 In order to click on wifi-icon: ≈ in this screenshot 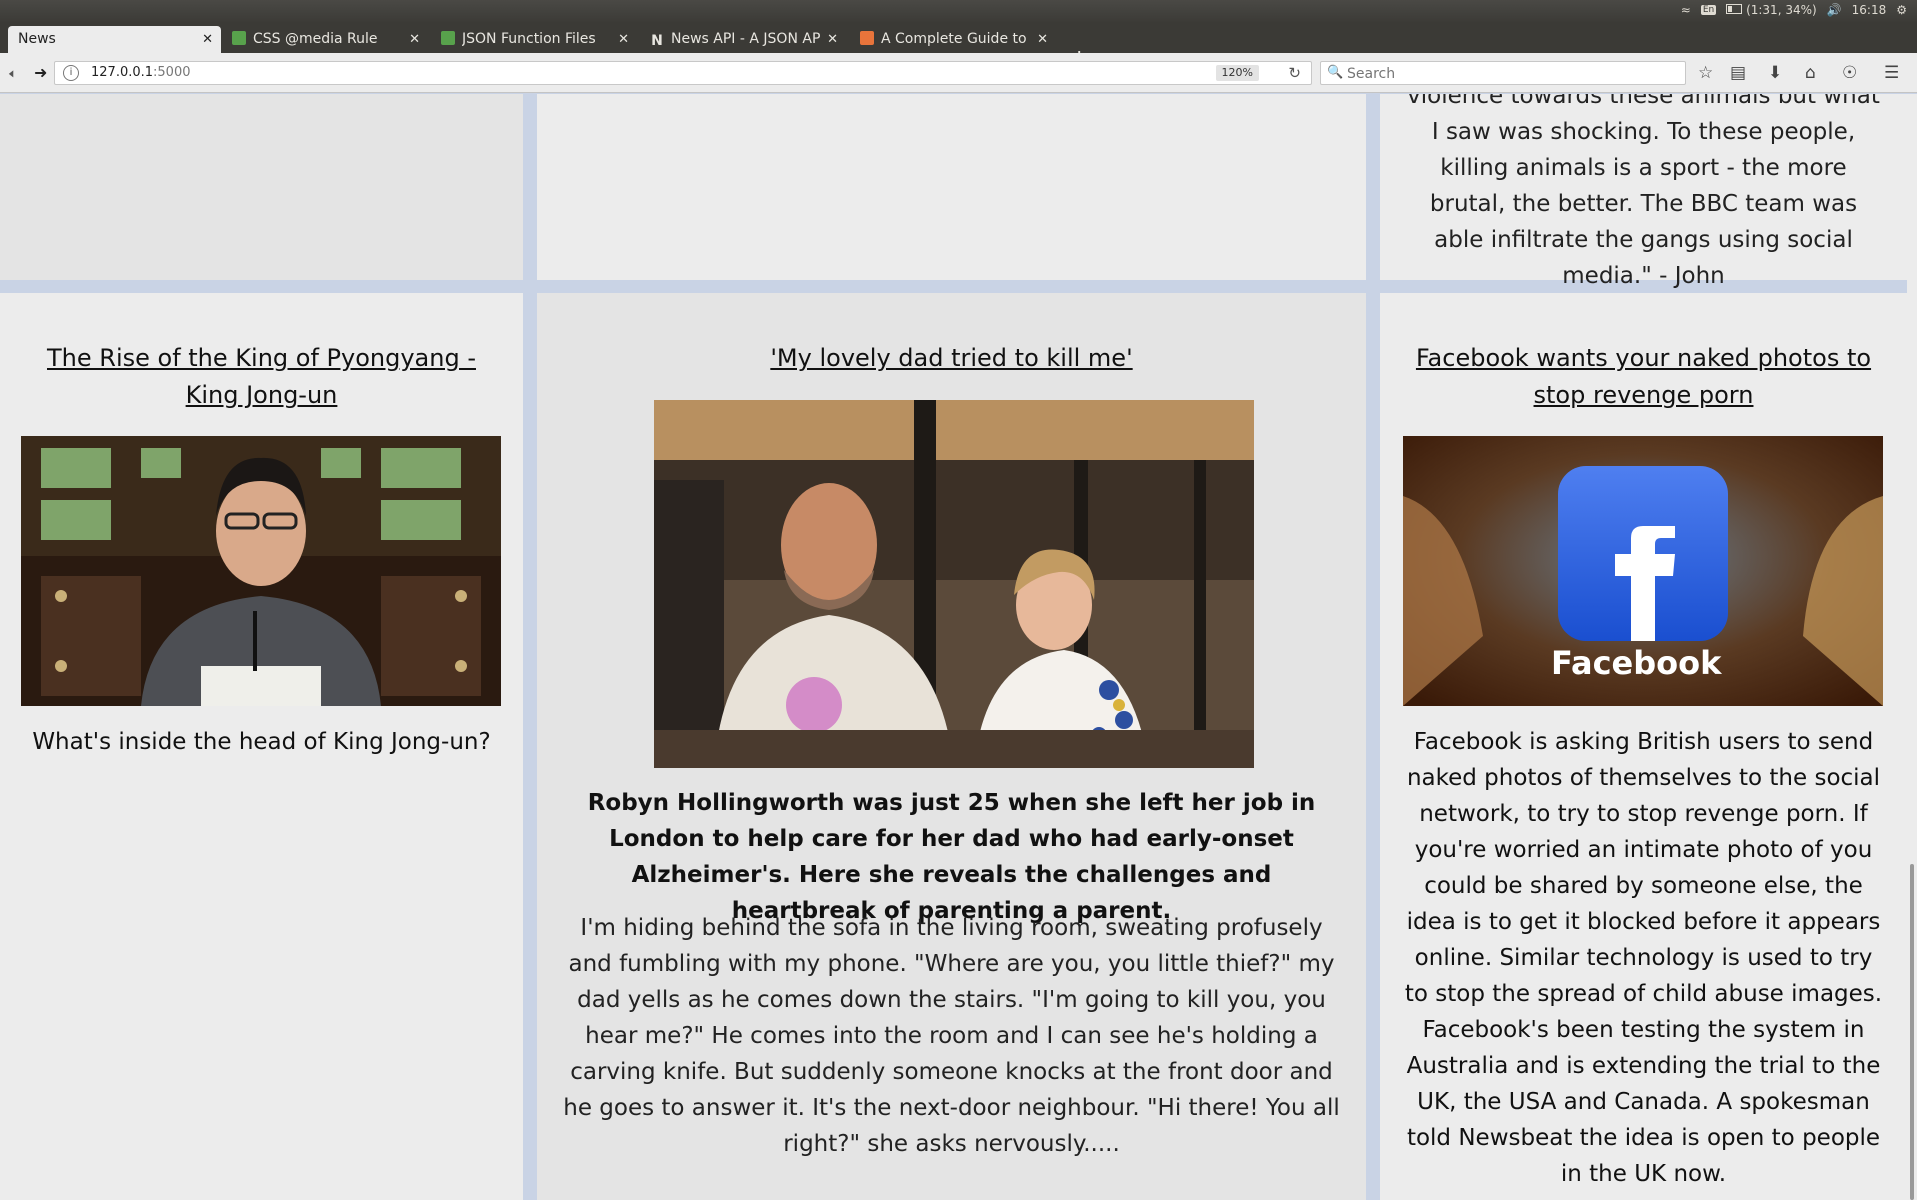, I will do `click(1686, 10)`.